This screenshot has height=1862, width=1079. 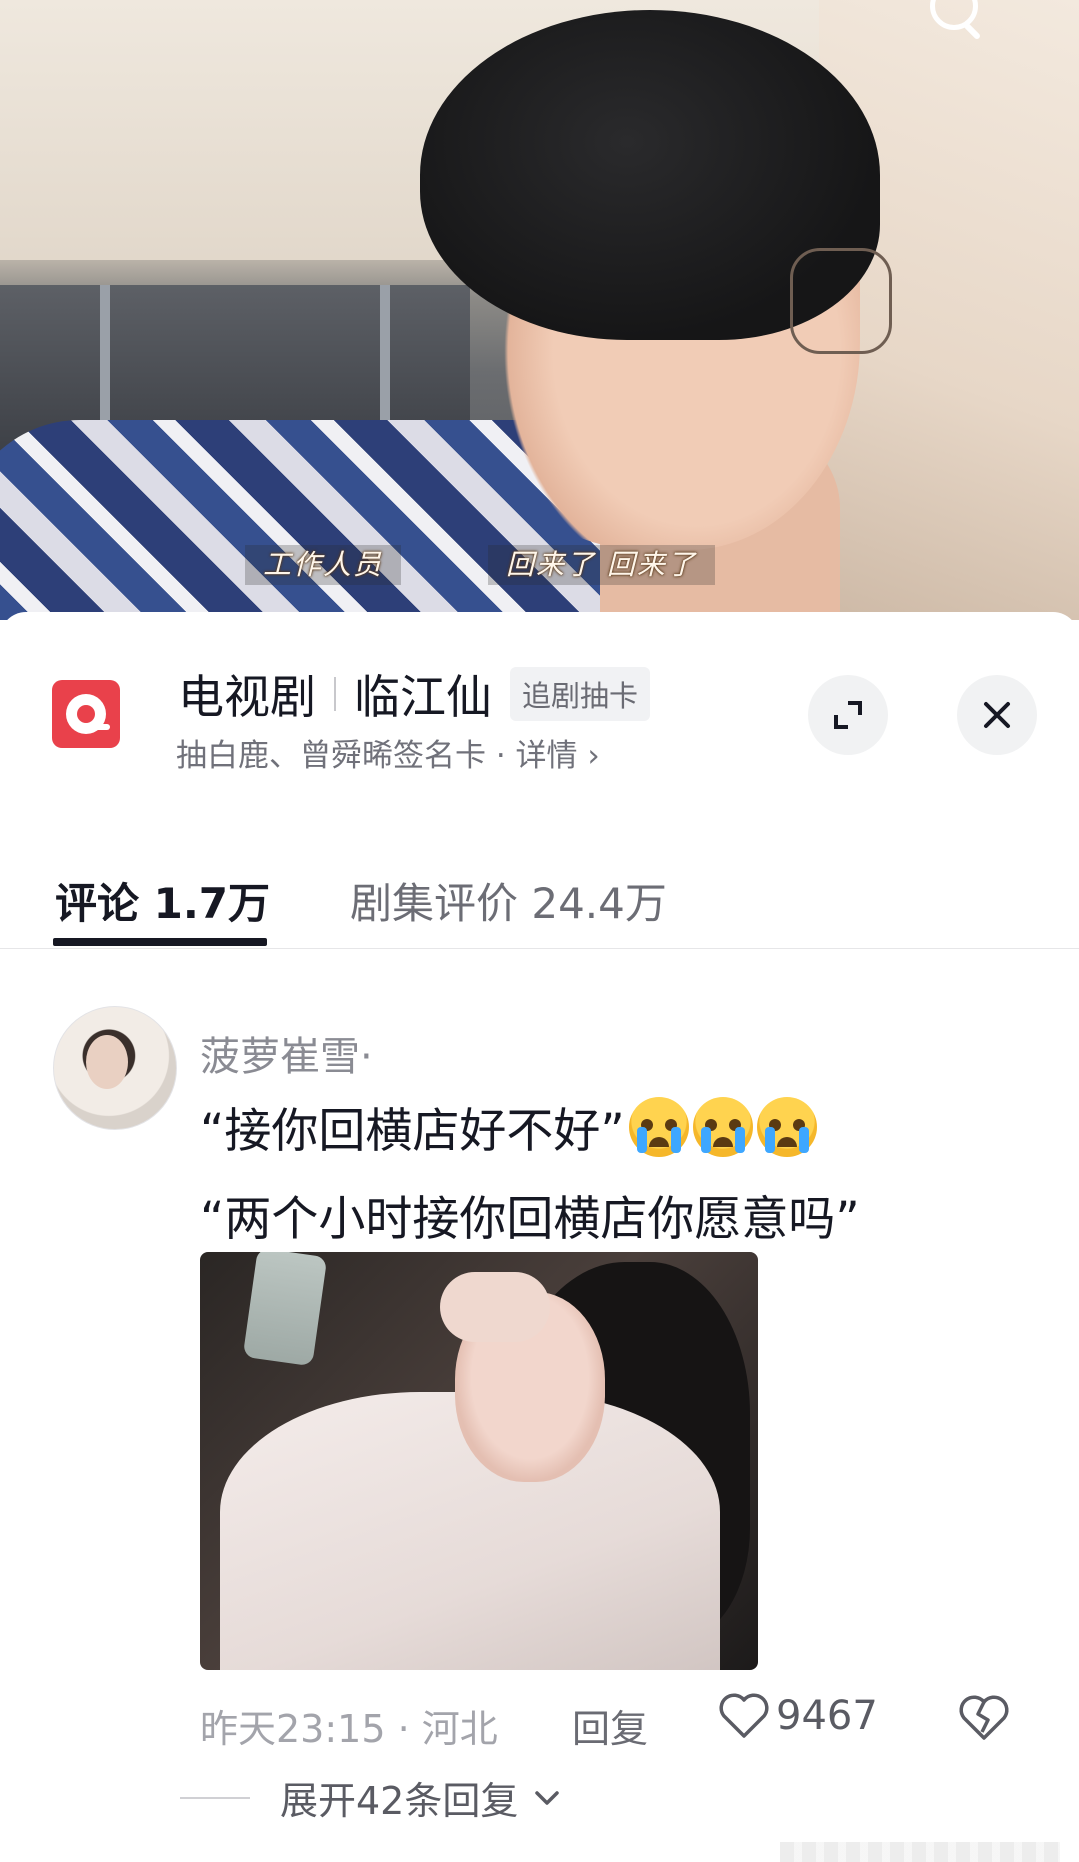 What do you see at coordinates (247, 697) in the screenshot?
I see `category-label: 电视剧` at bounding box center [247, 697].